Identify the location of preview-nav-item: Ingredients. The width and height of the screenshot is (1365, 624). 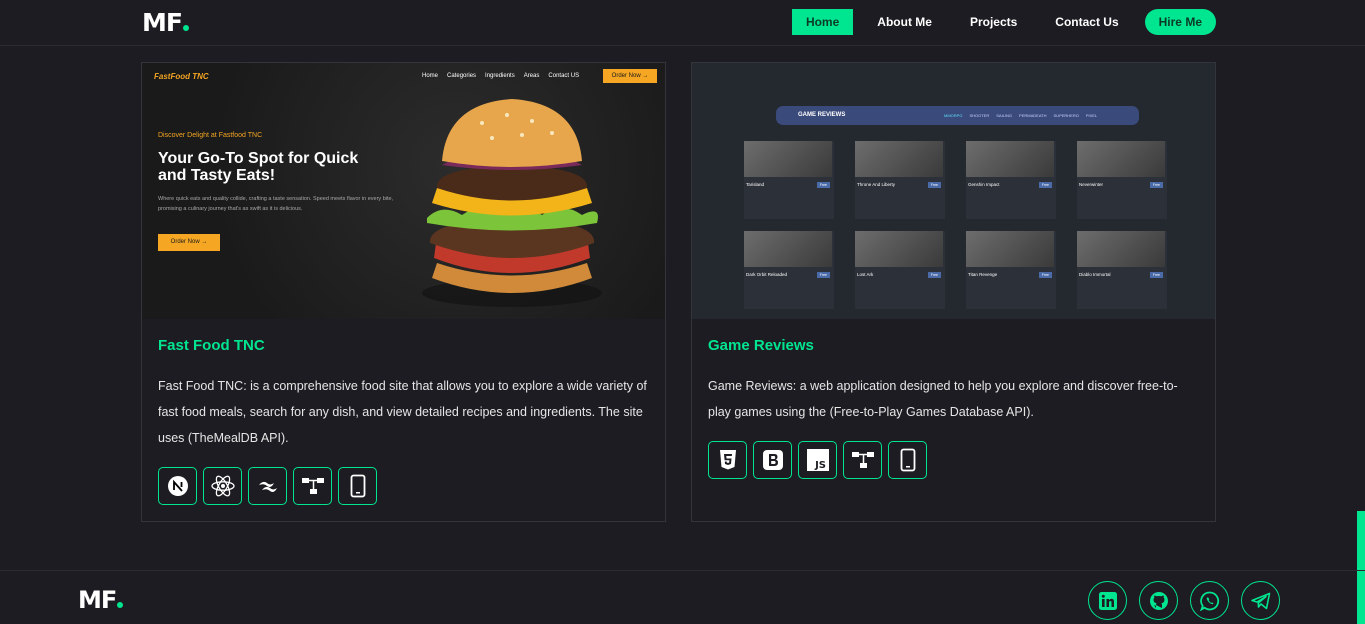
(500, 76).